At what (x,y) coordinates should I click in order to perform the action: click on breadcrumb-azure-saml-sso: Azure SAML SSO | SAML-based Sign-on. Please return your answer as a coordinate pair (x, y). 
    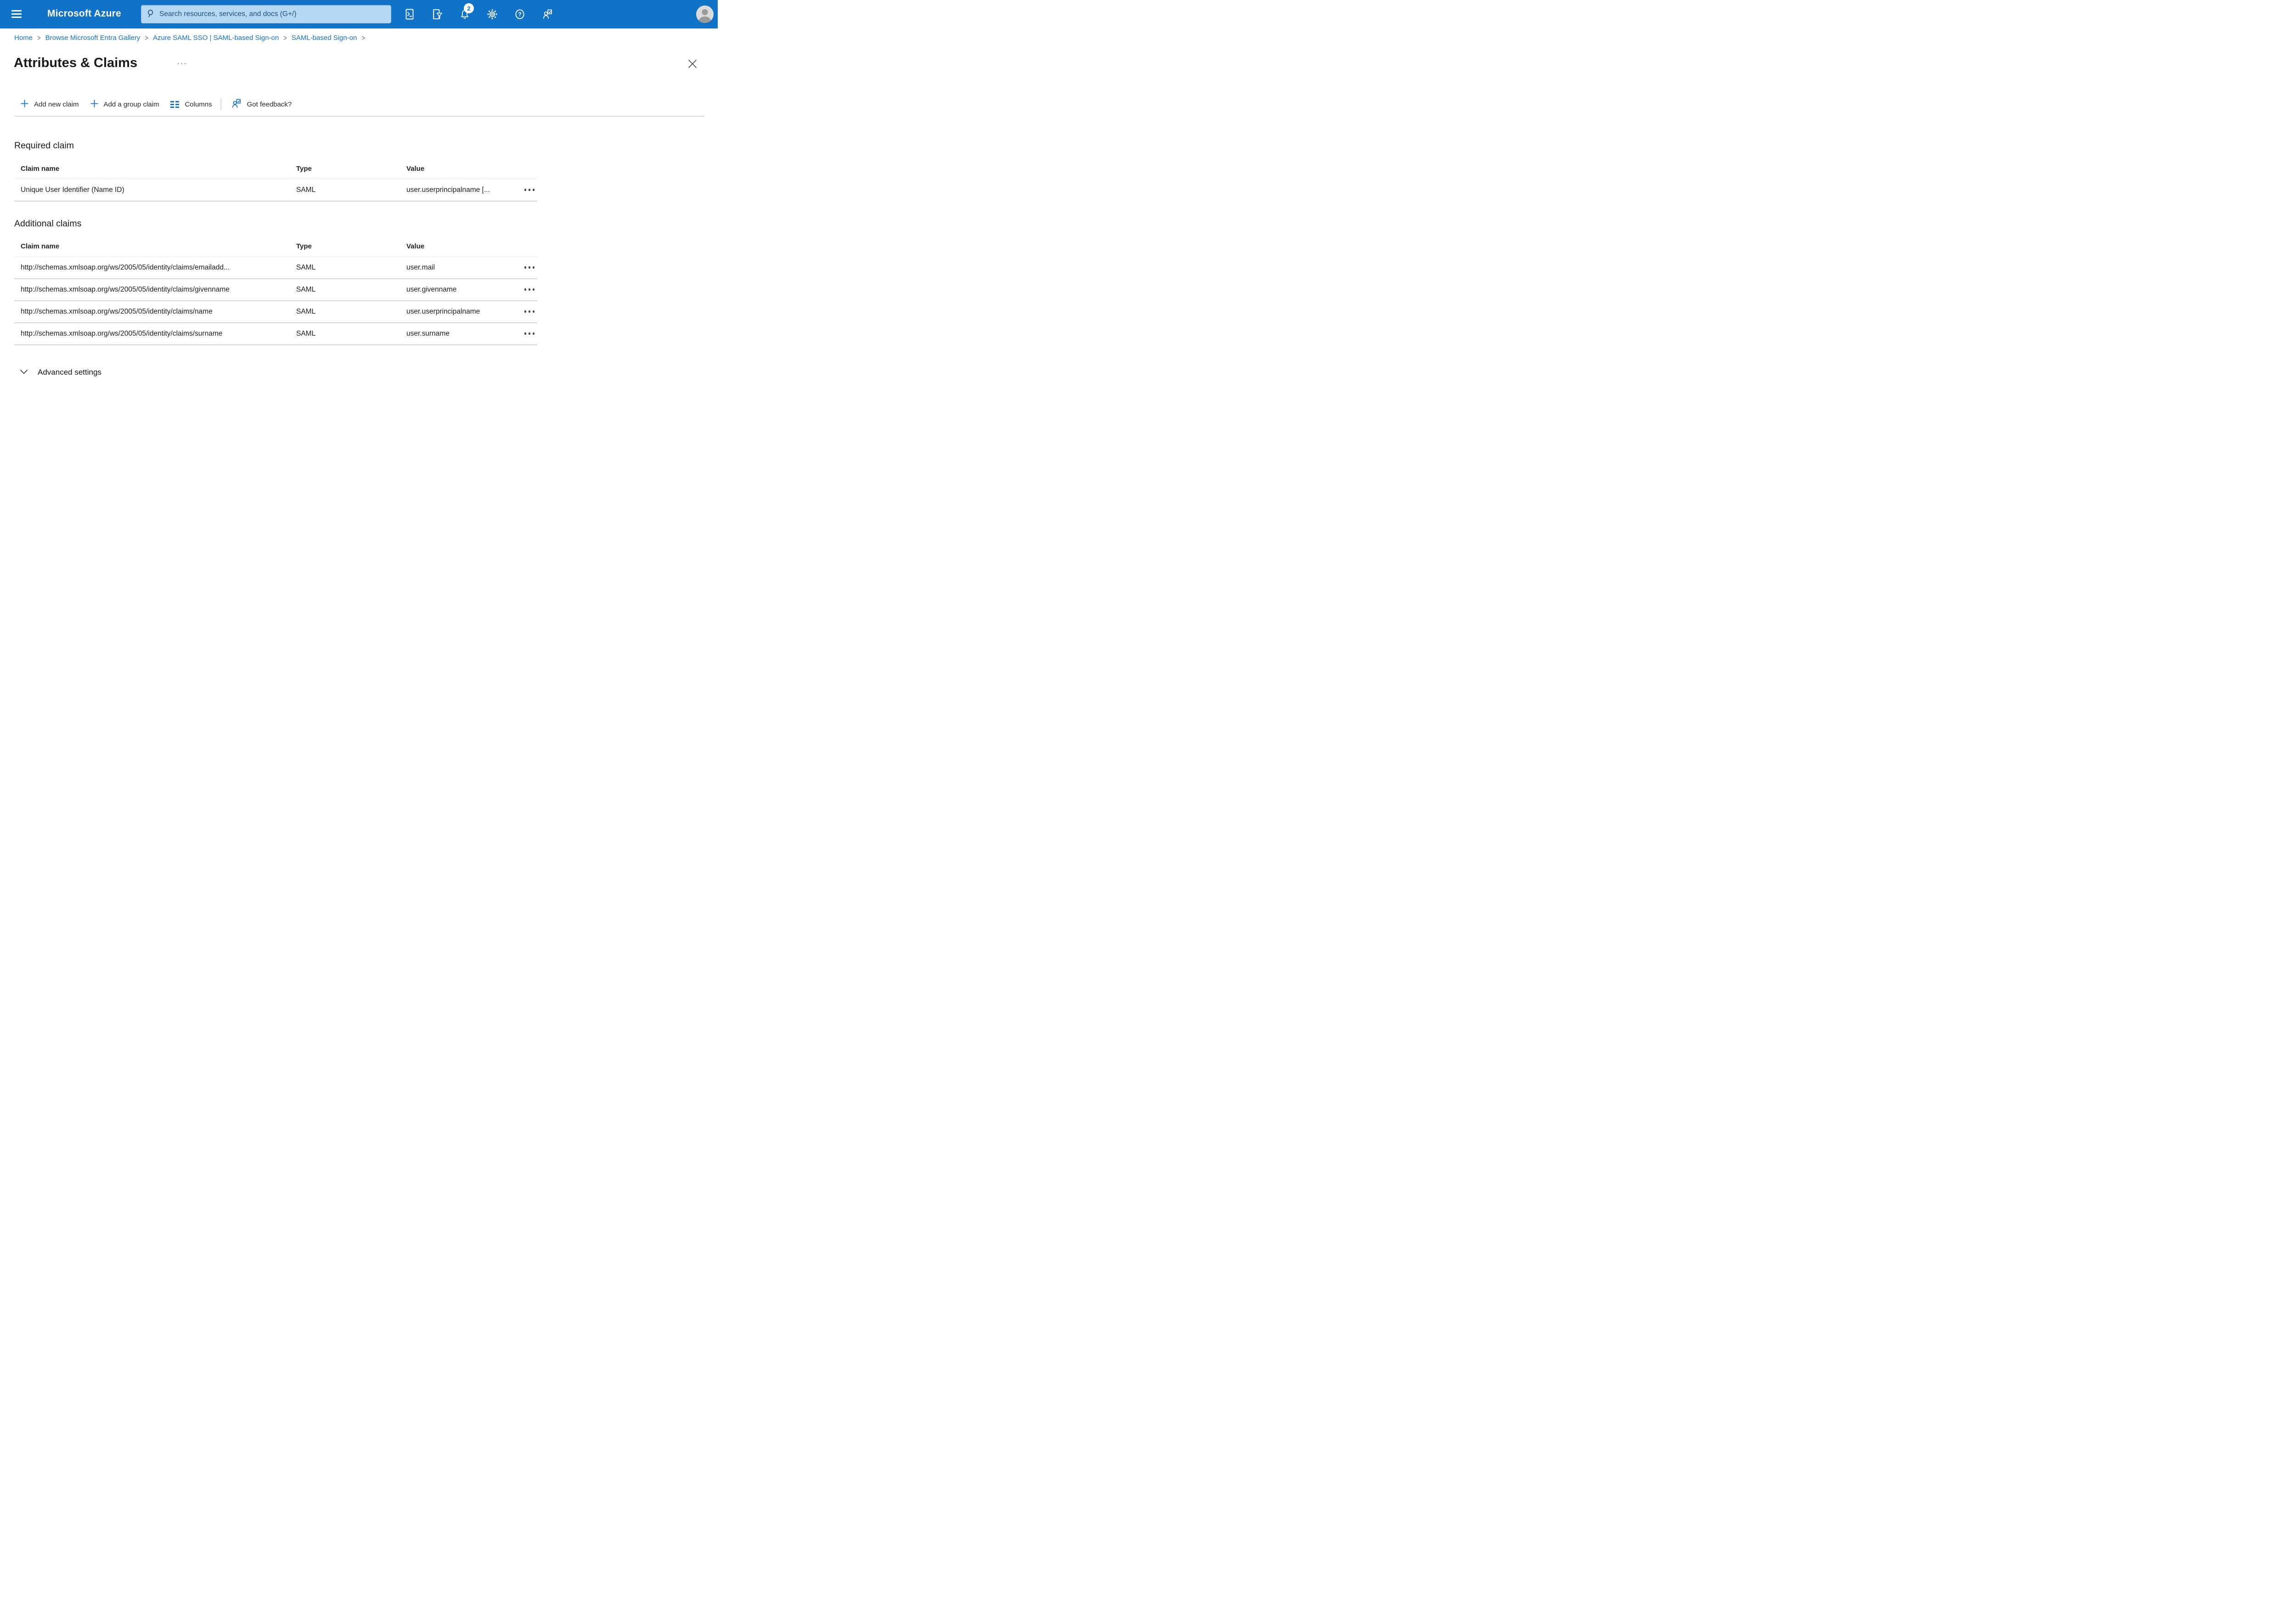
    Looking at the image, I should click on (216, 38).